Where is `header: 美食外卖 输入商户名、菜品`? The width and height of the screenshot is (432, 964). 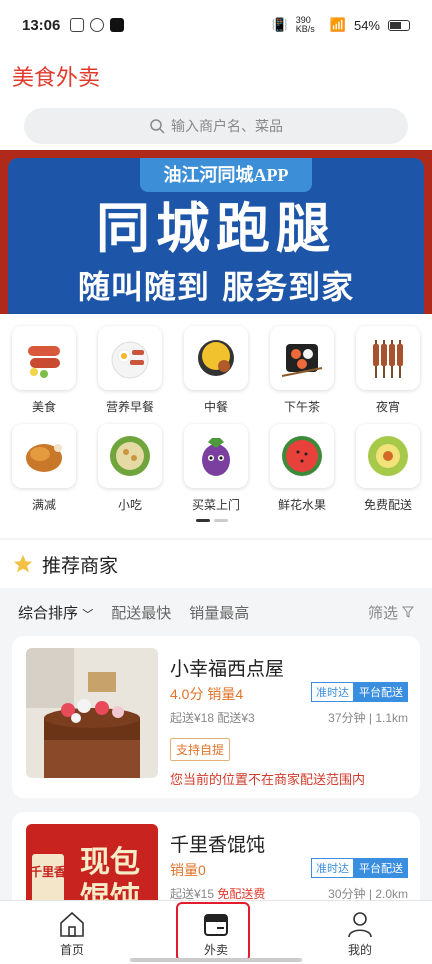
header: 美食外卖 输入商户名、菜品 is located at coordinates (216, 100).